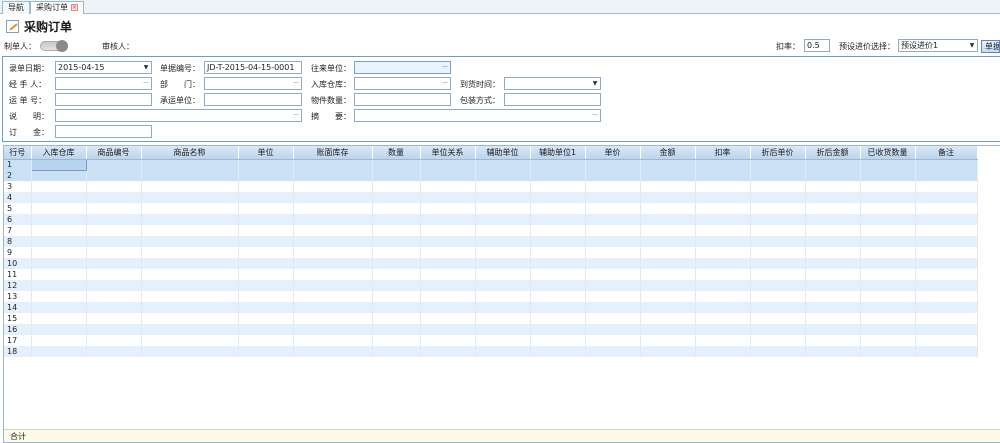 The height and width of the screenshot is (443, 1000). Describe the element at coordinates (103, 131) in the screenshot. I see `deposit-input` at that location.